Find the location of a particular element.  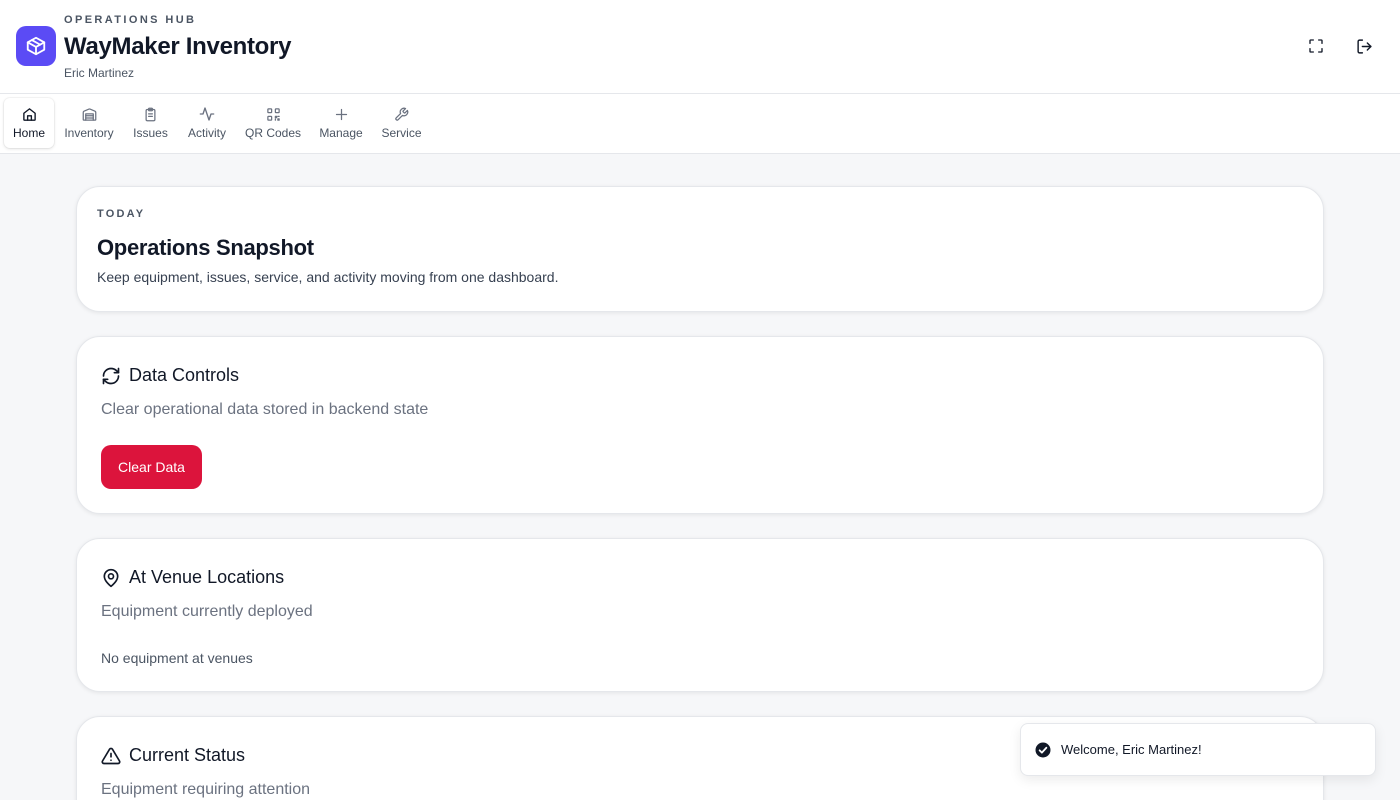

nav-item-service: Service is located at coordinates (401, 123).